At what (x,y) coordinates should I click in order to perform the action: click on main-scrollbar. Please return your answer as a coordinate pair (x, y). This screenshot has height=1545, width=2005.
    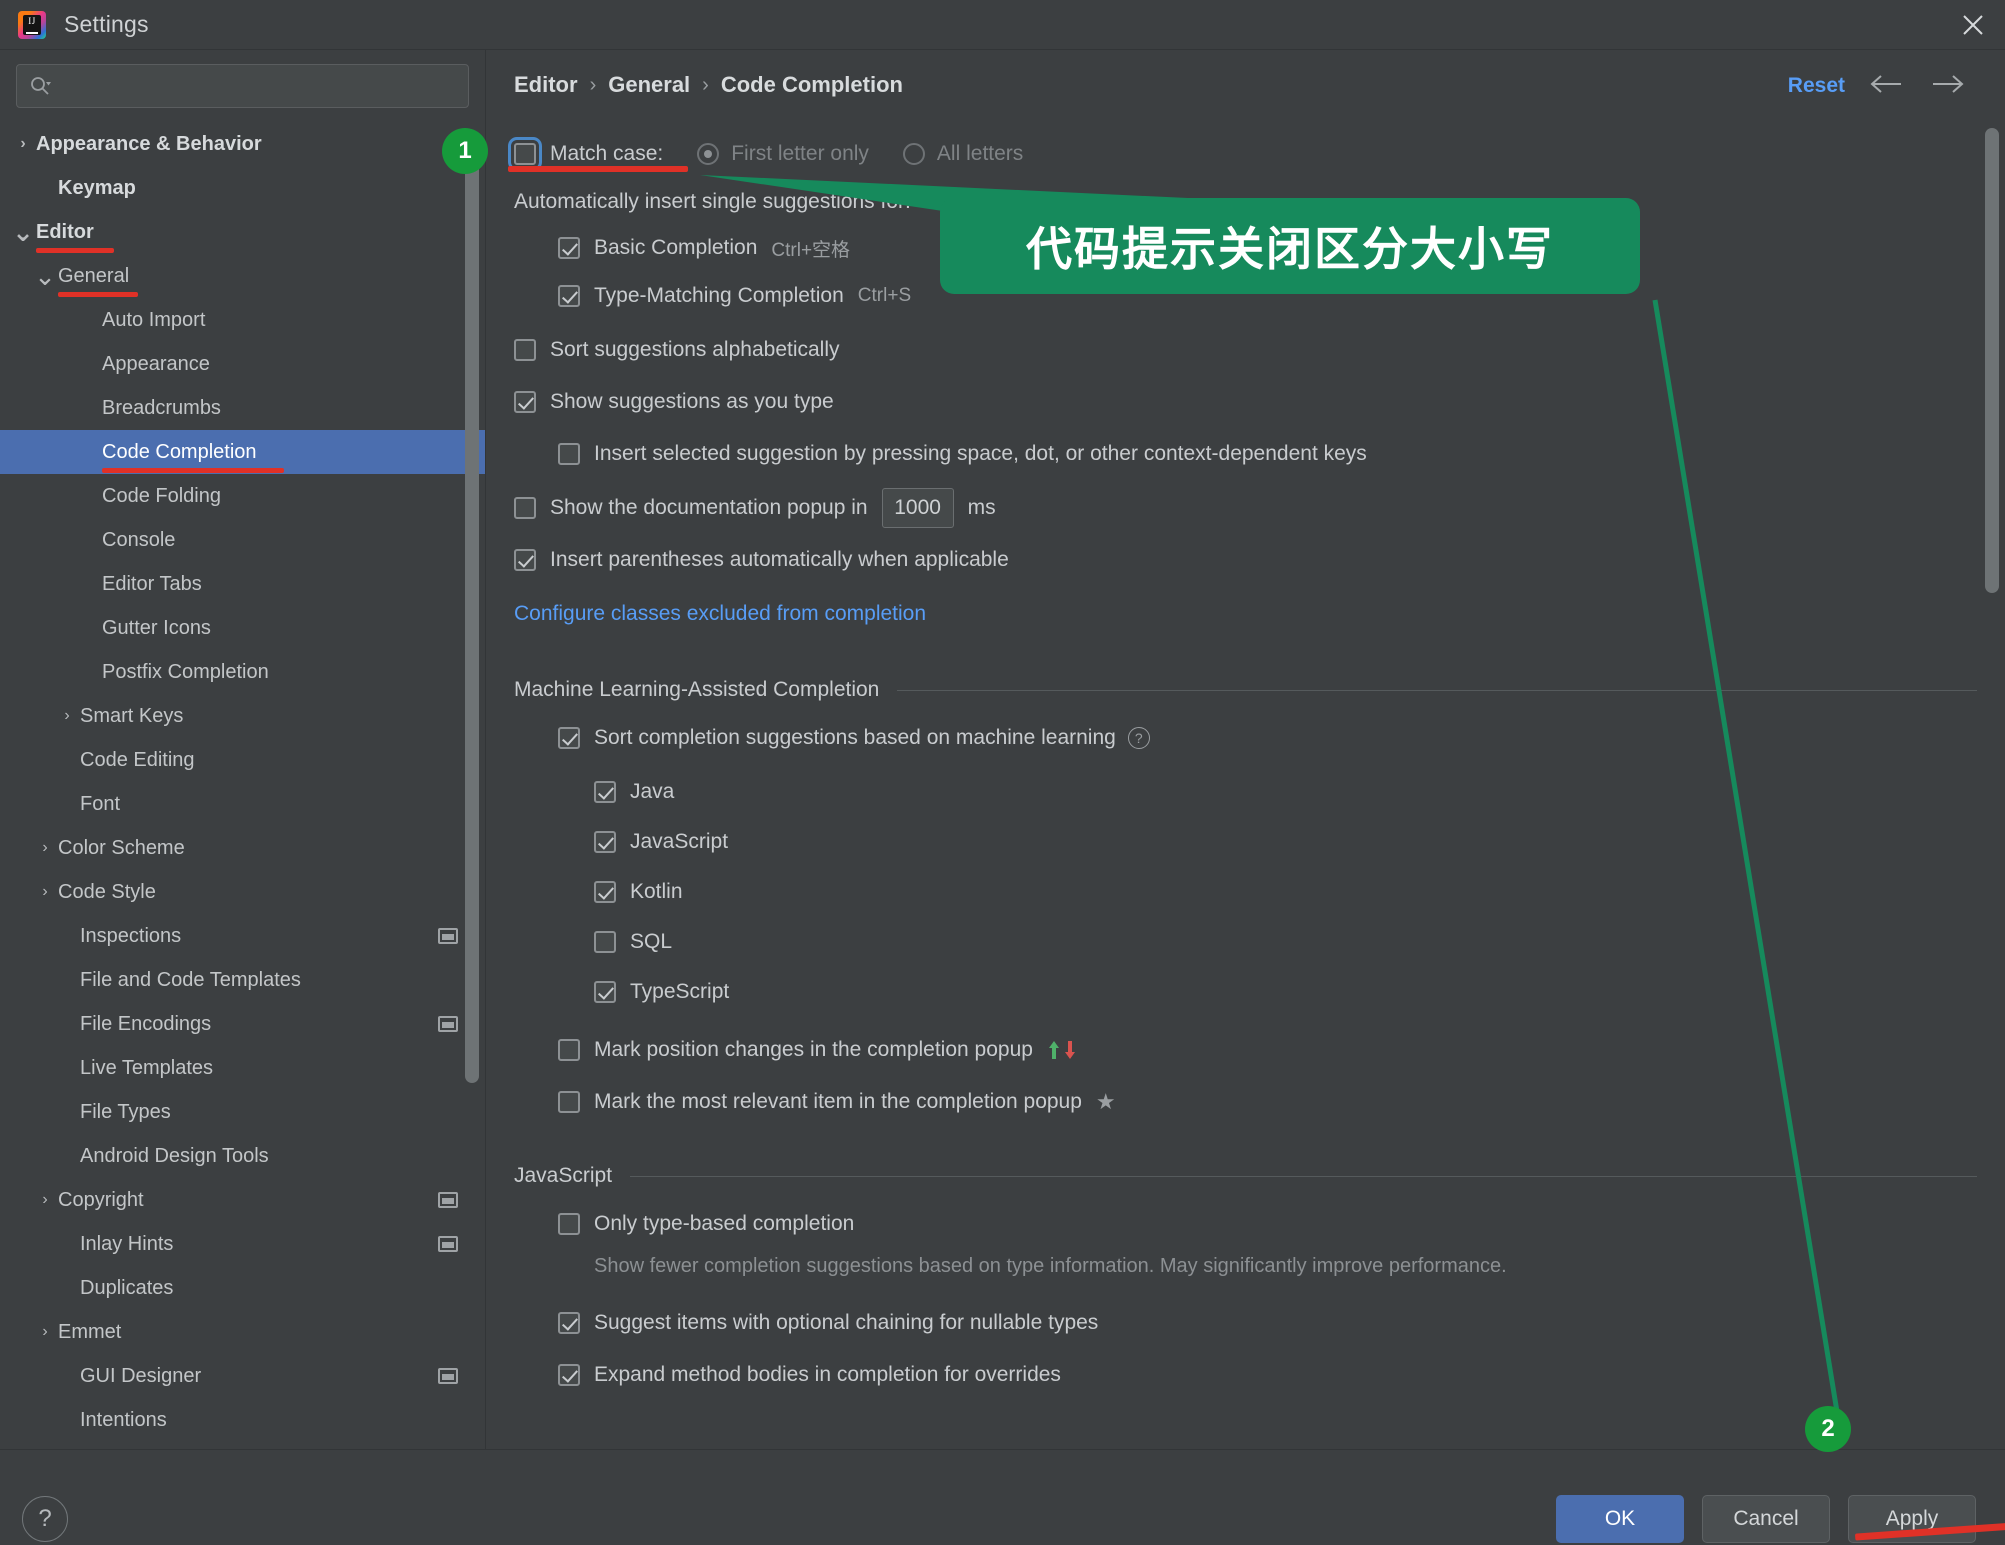
    Looking at the image, I should click on (1992, 773).